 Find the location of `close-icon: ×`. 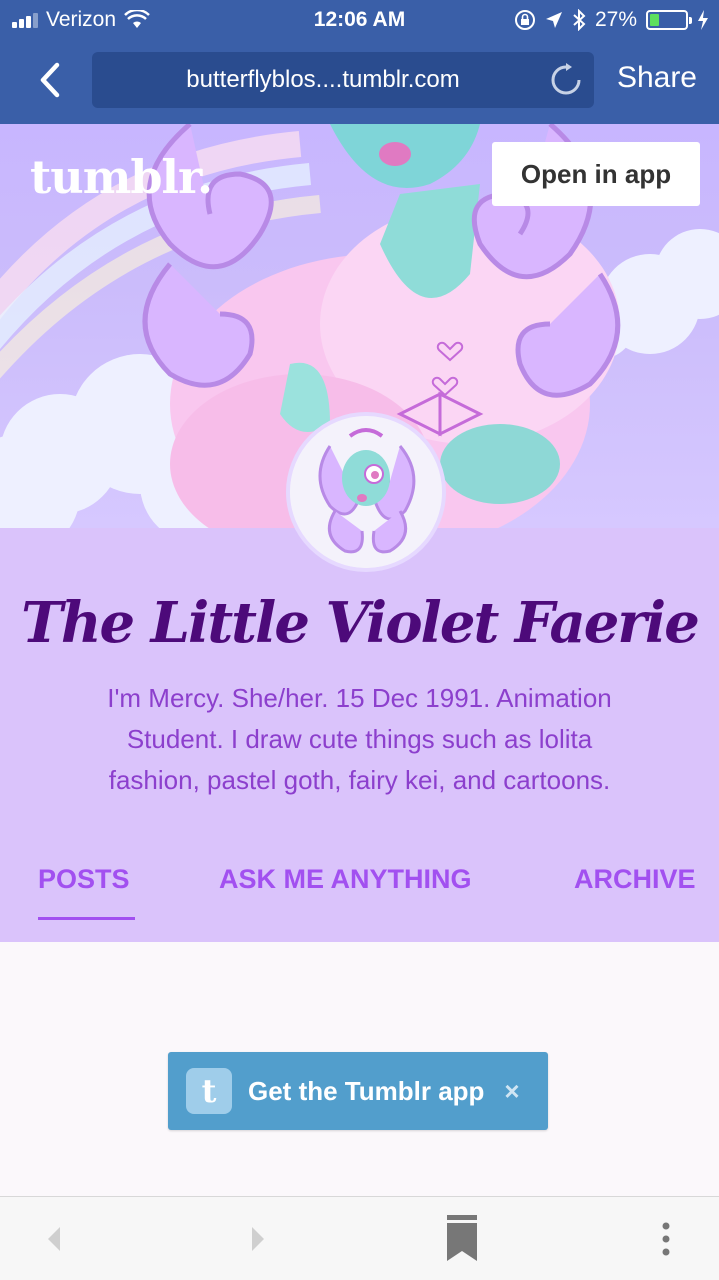

close-icon: × is located at coordinates (511, 1091).